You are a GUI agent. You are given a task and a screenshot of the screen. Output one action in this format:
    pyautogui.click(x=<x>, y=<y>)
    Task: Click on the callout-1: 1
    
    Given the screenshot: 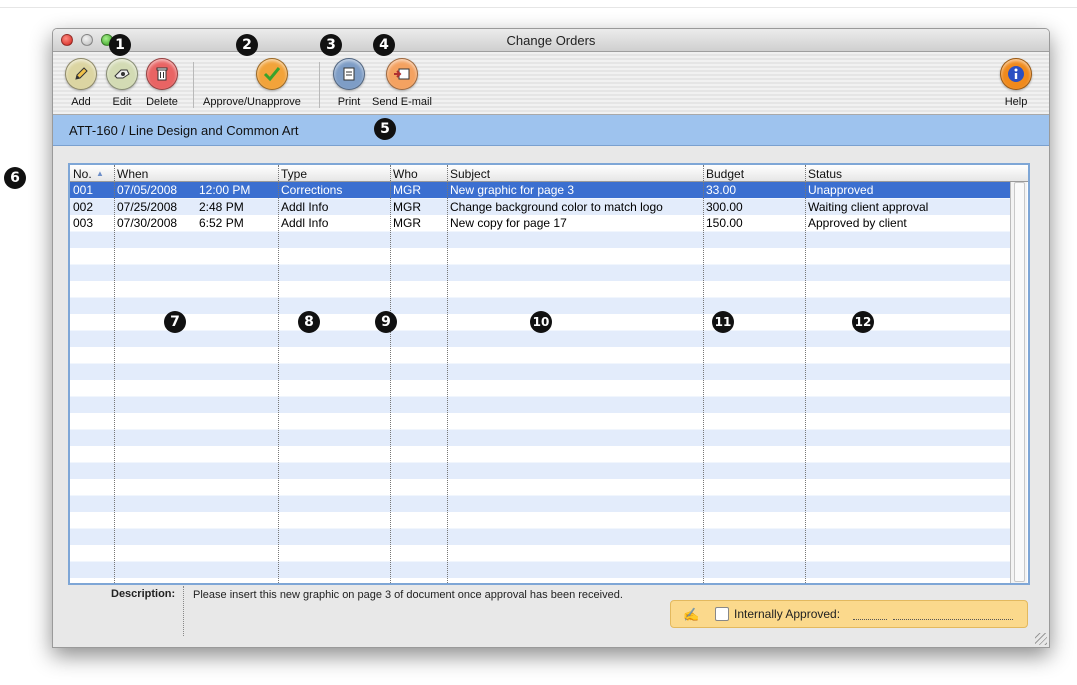 What is the action you would take?
    pyautogui.click(x=120, y=45)
    